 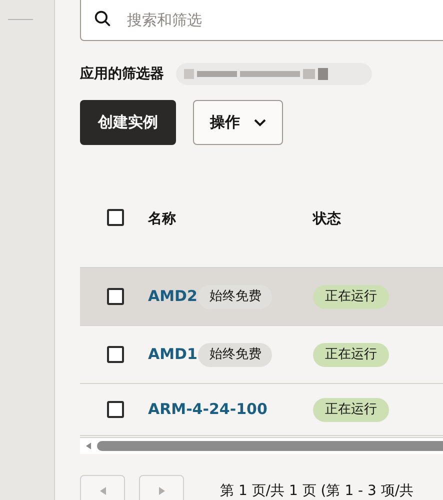 What do you see at coordinates (208, 409) in the screenshot?
I see `instance-name-link: ARM-4-24-100` at bounding box center [208, 409].